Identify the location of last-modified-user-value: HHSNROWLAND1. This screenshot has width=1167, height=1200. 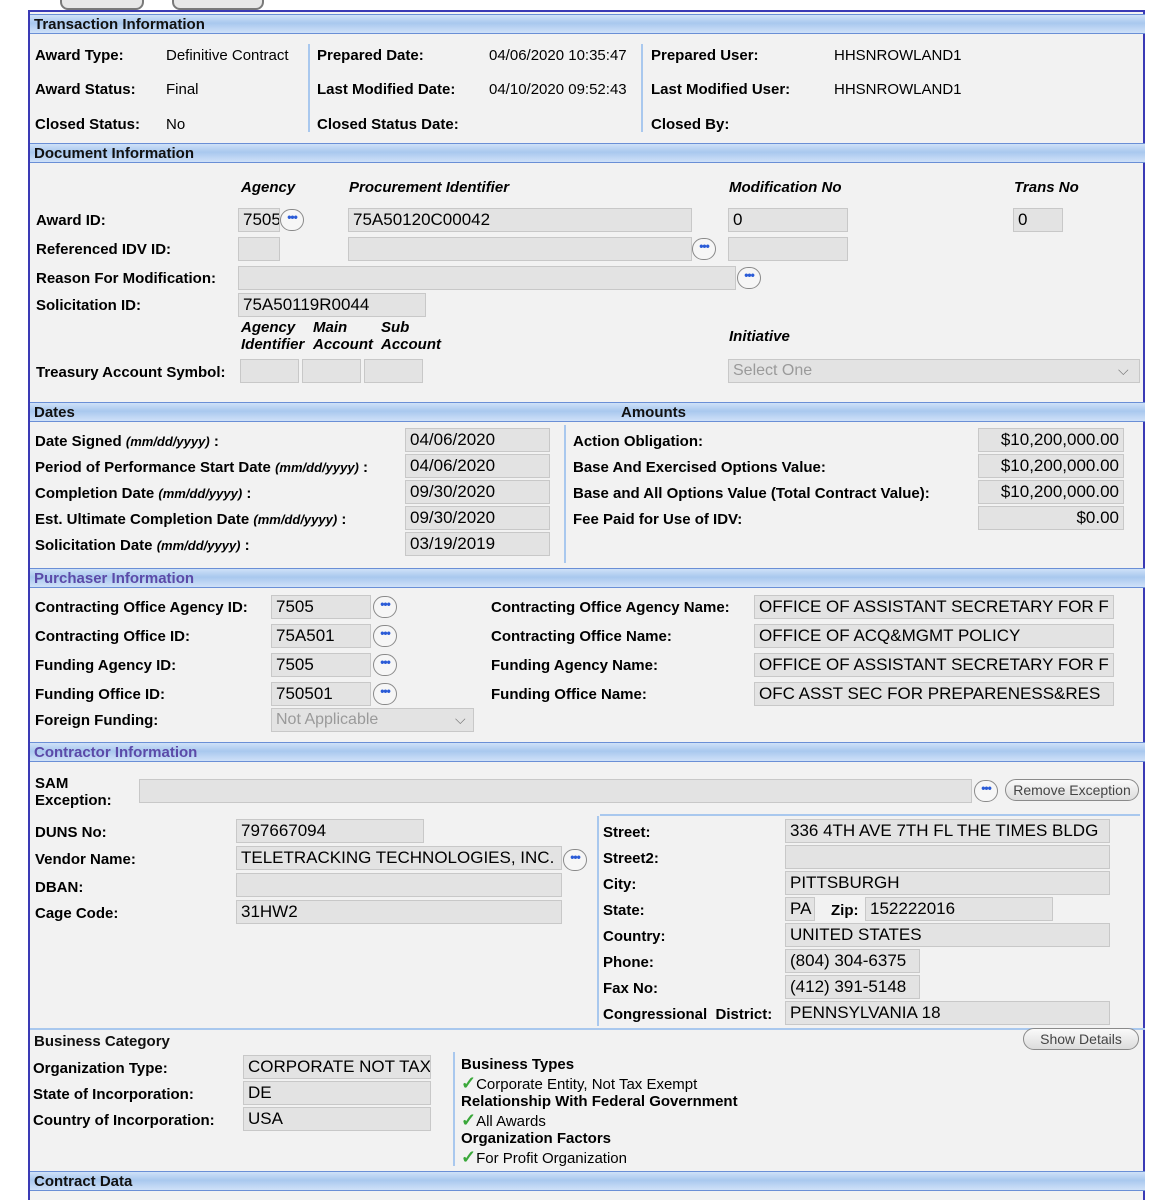
(898, 89).